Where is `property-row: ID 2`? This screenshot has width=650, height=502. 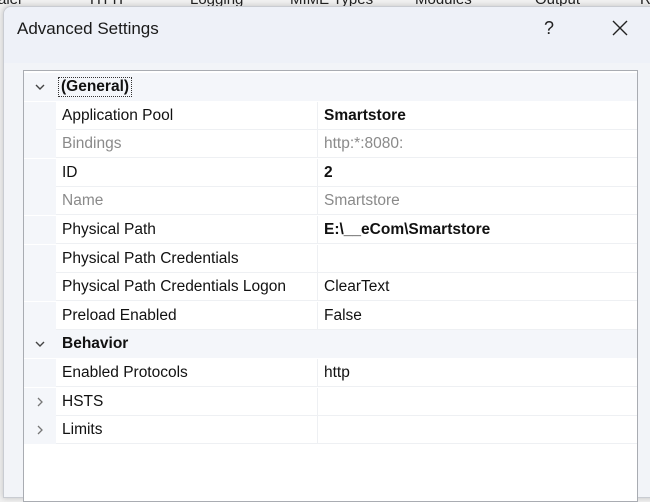 property-row: ID 2 is located at coordinates (330, 172).